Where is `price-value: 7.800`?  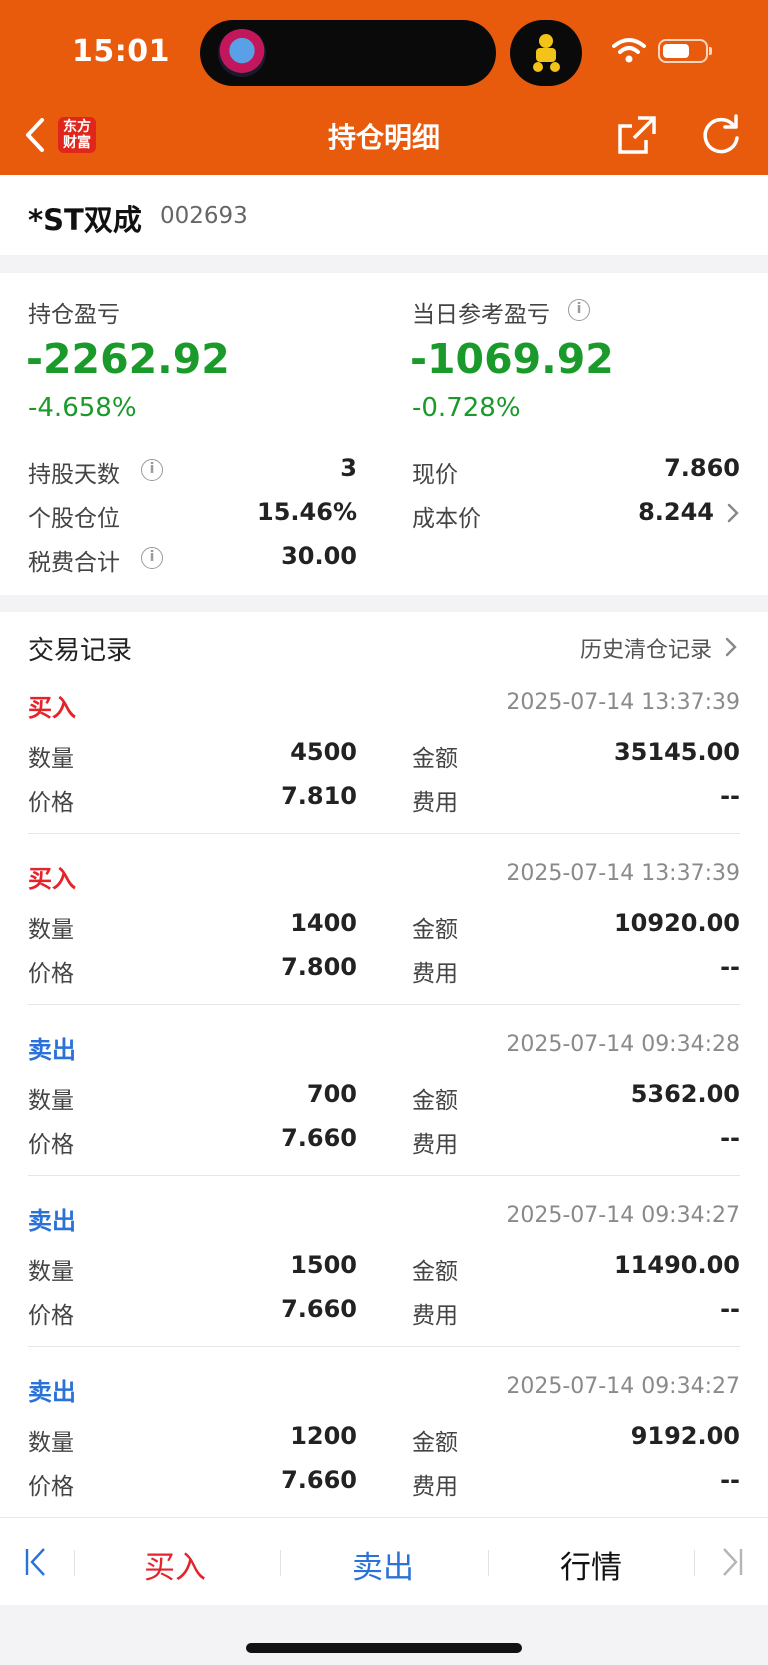
price-value: 7.800 is located at coordinates (319, 967).